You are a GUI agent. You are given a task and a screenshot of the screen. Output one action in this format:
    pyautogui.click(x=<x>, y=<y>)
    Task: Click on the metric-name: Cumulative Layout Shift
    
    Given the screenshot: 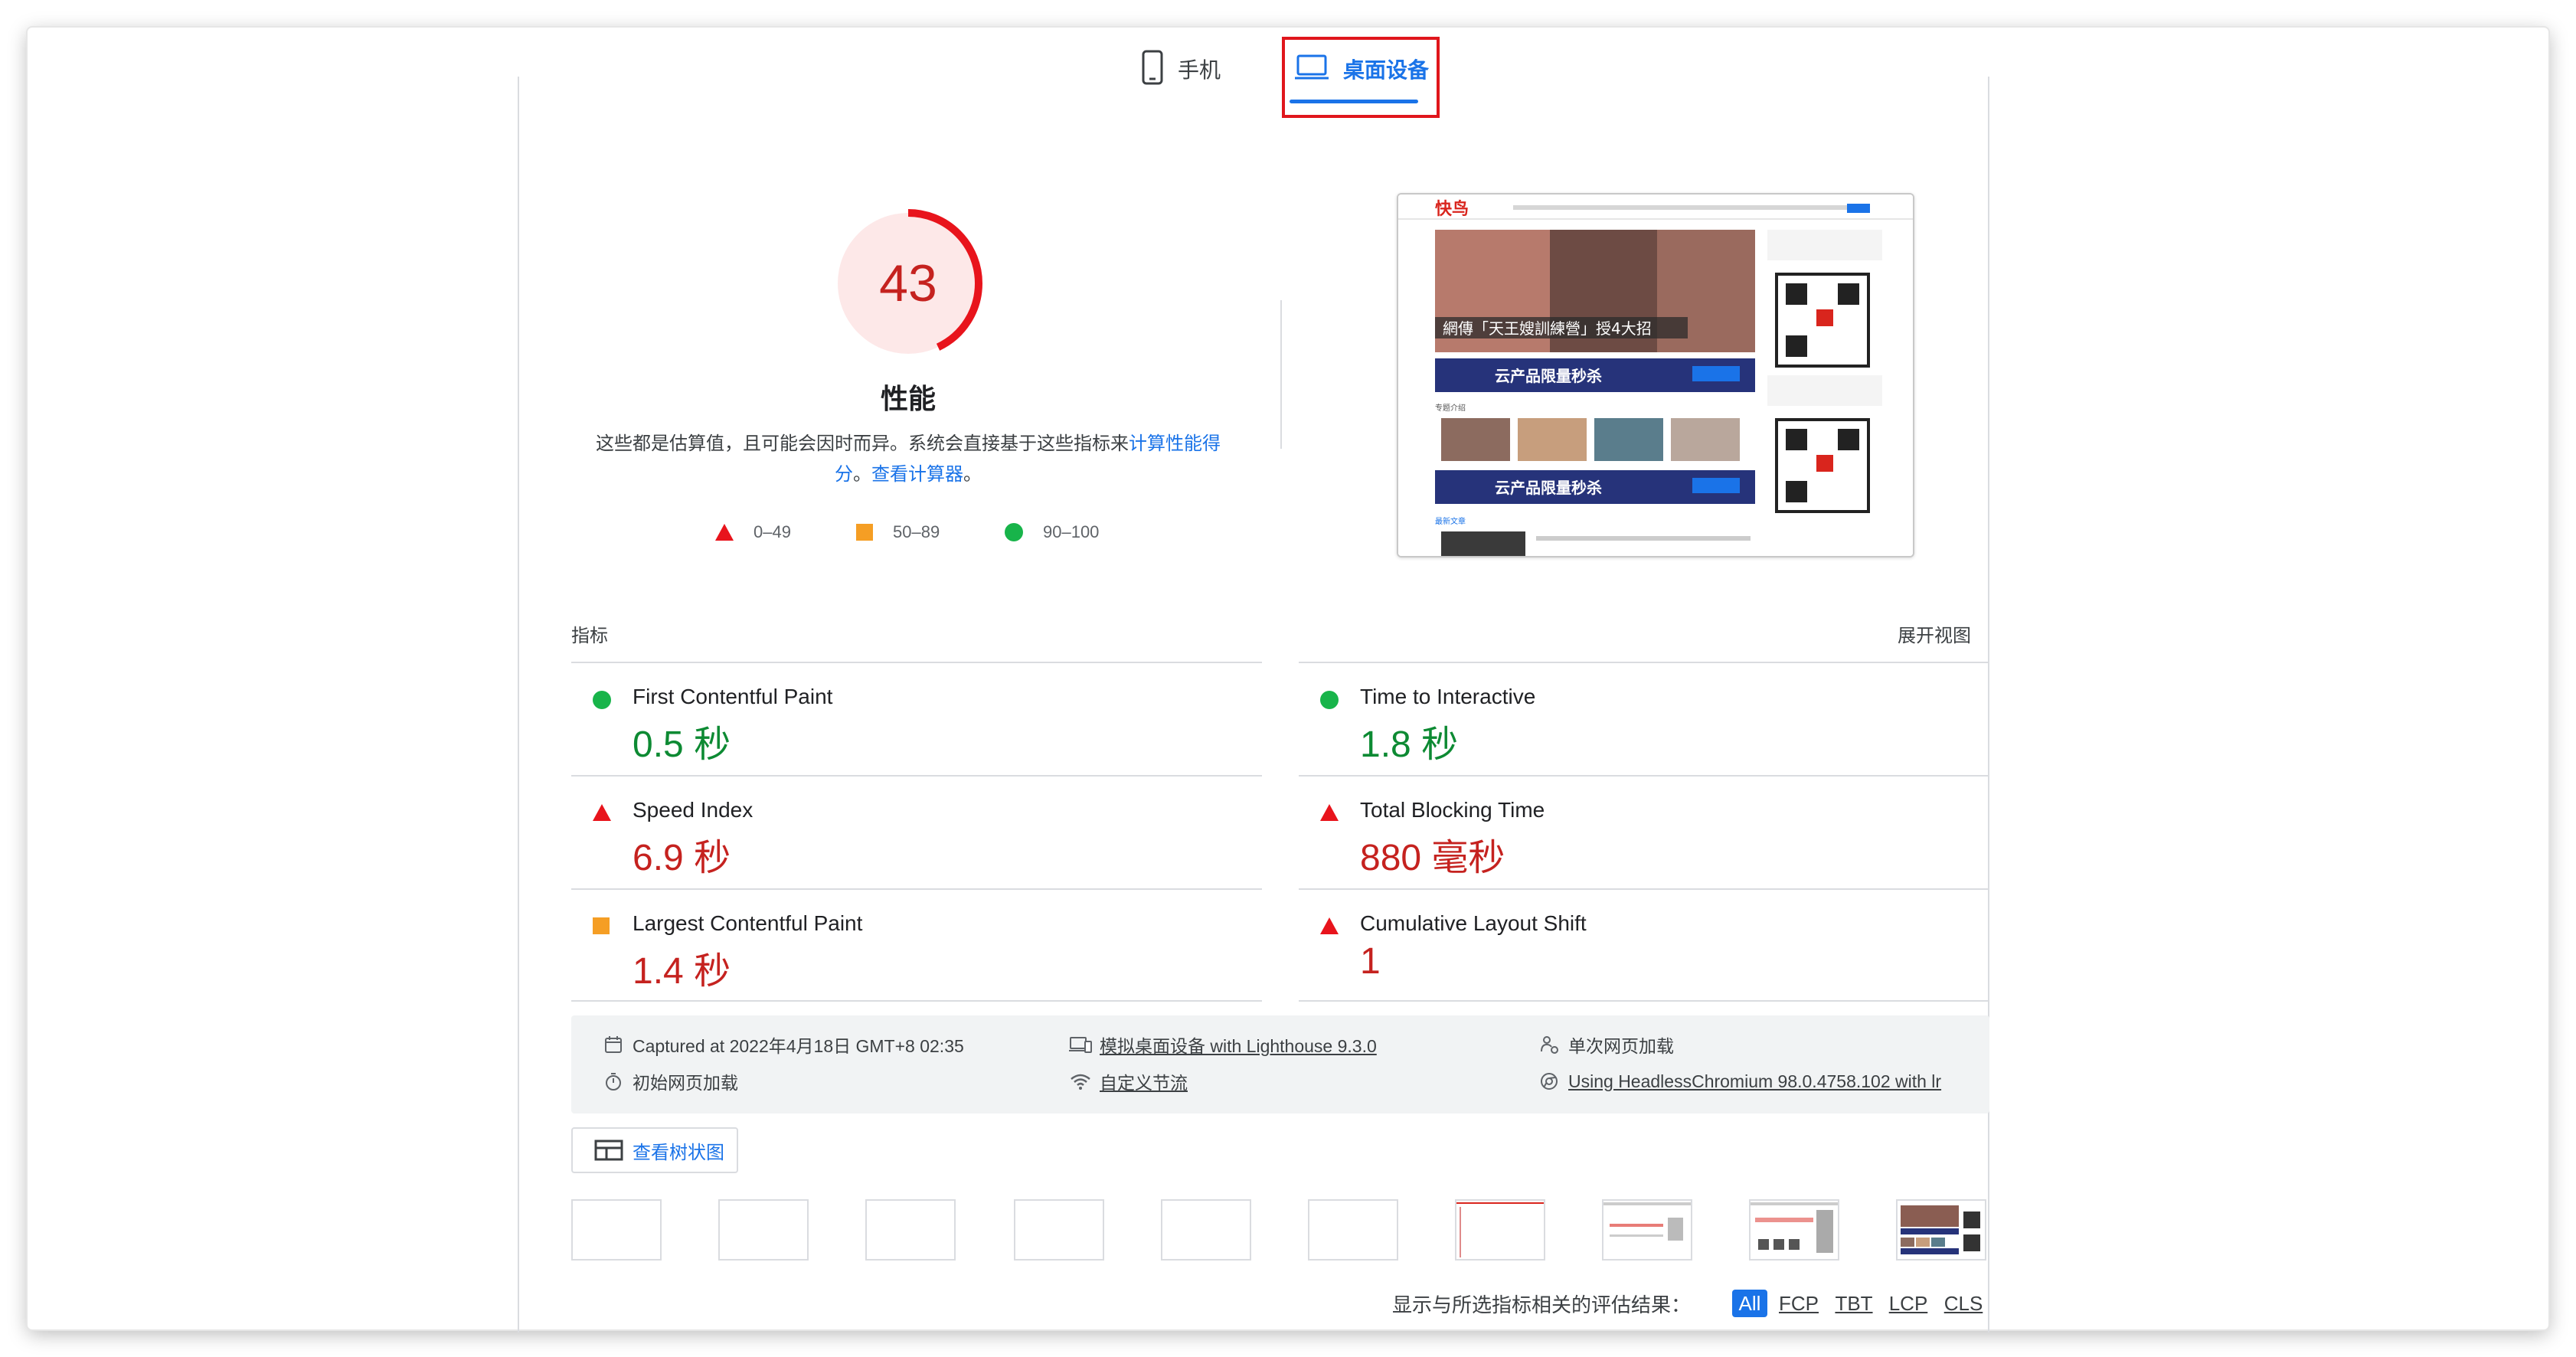 What is the action you would take?
    pyautogui.click(x=1473, y=923)
    